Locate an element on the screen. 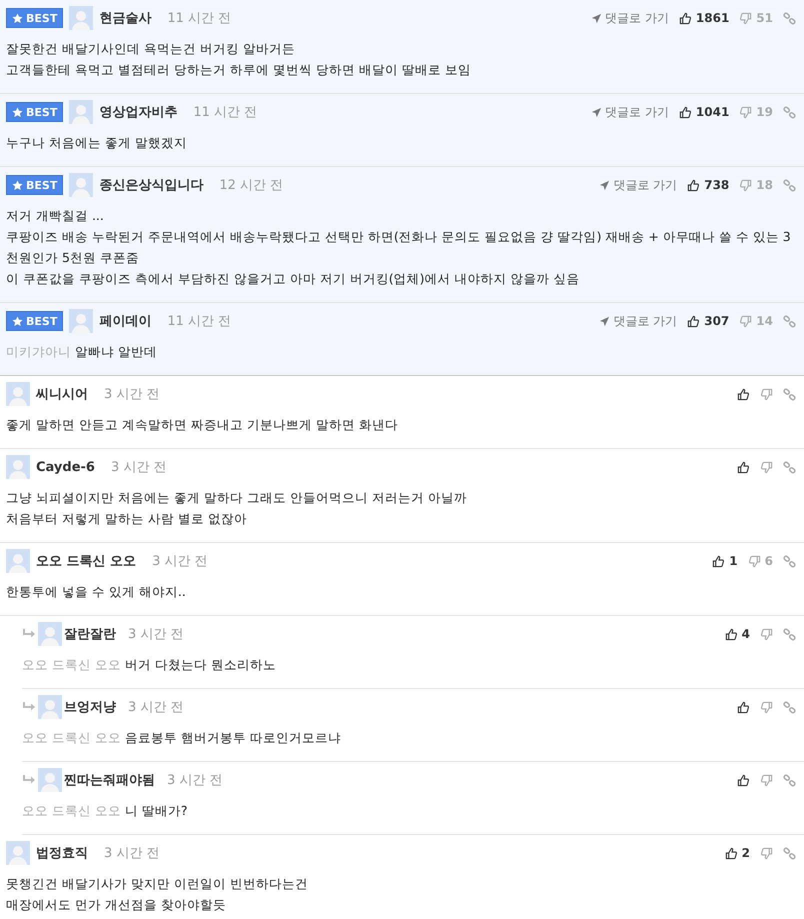 Image resolution: width=804 pixels, height=919 pixels. like-button: 1 is located at coordinates (725, 561).